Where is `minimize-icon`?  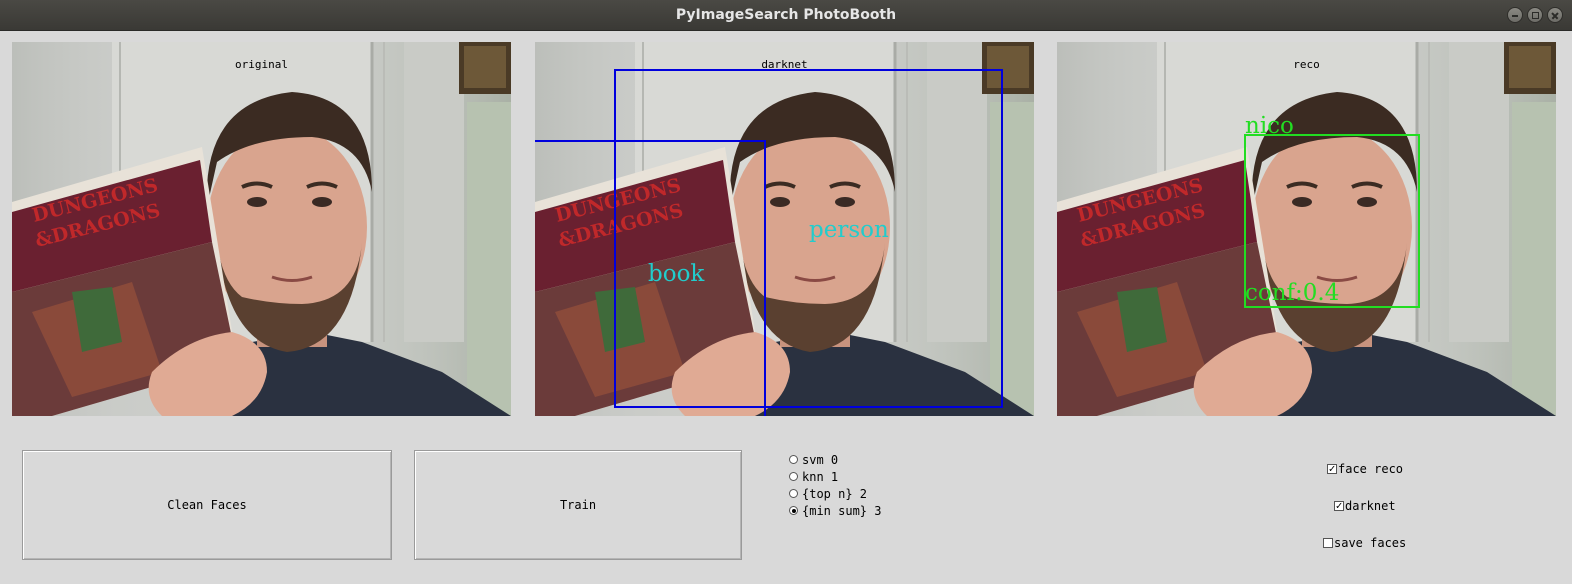
minimize-icon is located at coordinates (1515, 15).